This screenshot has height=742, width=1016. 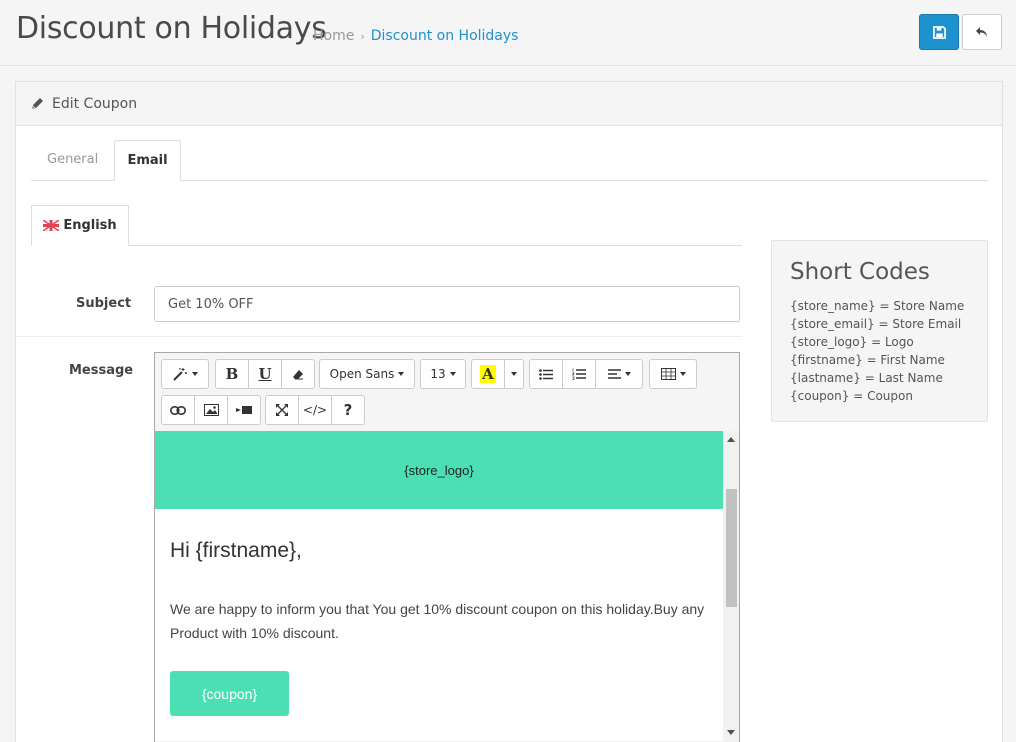 I want to click on short-code-item: {firstname} = First Name, so click(x=867, y=360).